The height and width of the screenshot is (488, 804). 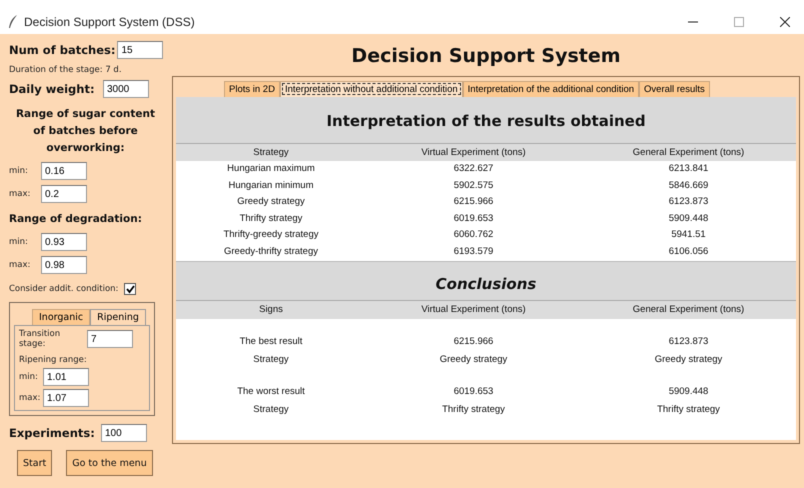 I want to click on tab: Interpretation without additional condition, so click(x=371, y=89).